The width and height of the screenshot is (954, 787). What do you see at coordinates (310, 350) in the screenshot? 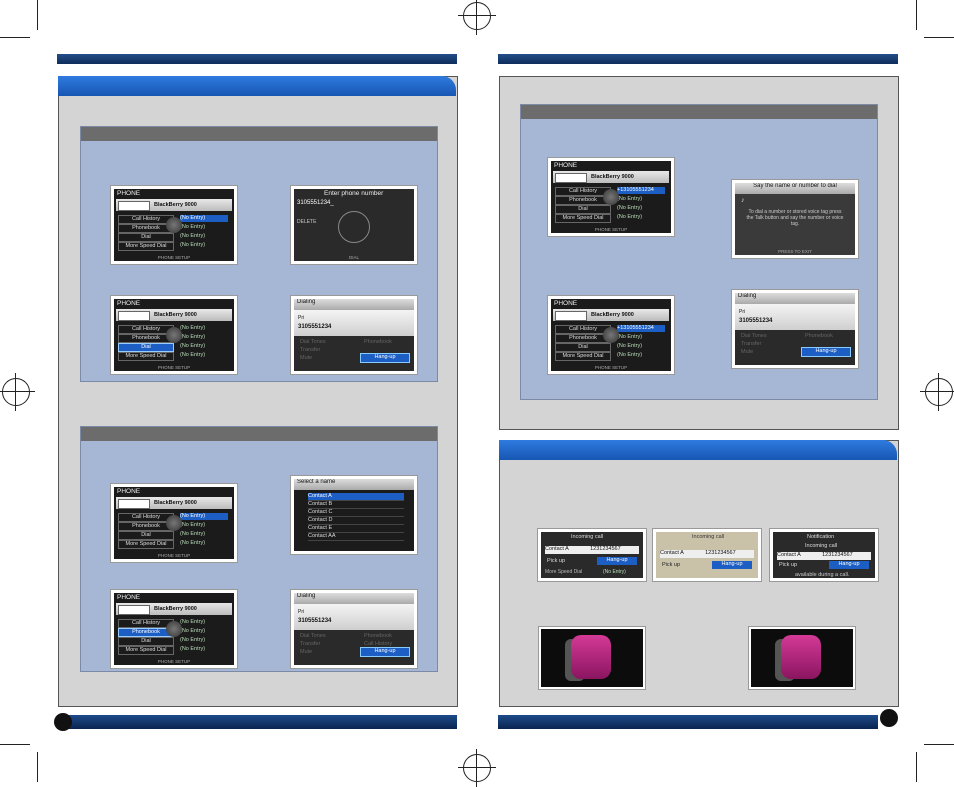
I see `option-label: Transfer` at bounding box center [310, 350].